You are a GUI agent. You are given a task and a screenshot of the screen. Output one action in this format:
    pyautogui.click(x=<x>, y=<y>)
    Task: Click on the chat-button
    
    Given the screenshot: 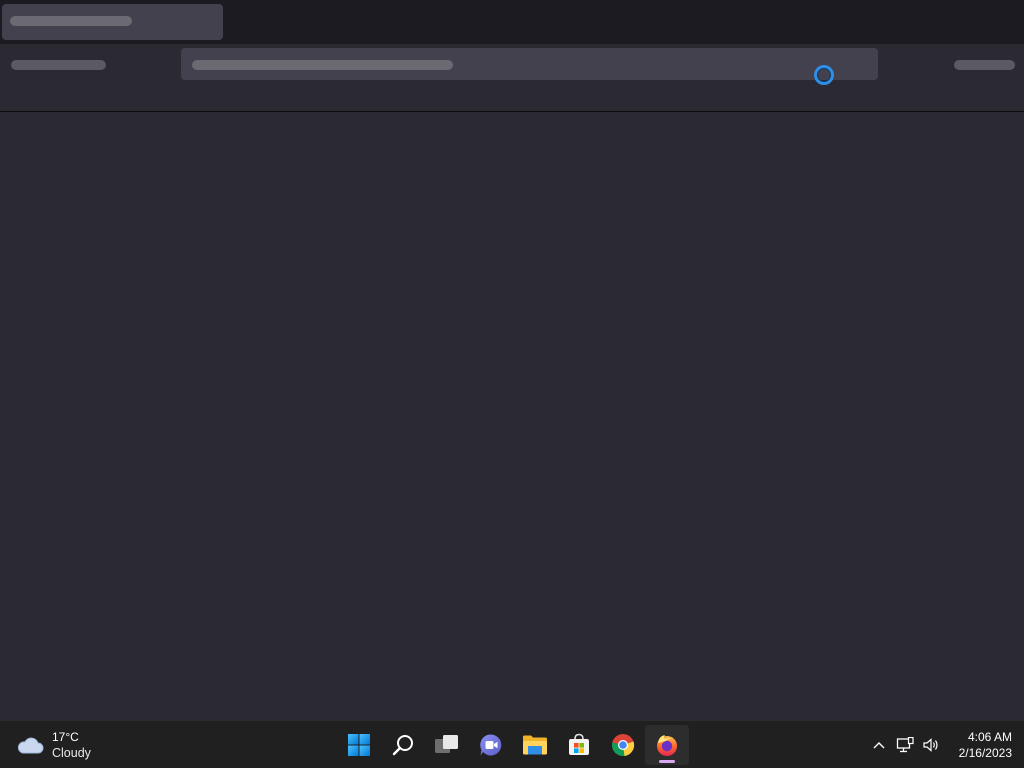 What is the action you would take?
    pyautogui.click(x=491, y=745)
    